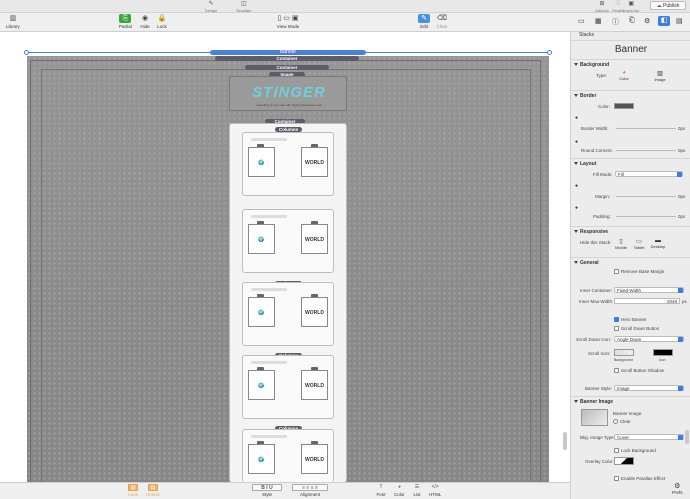 This screenshot has height=499, width=690. What do you see at coordinates (581, 21) in the screenshot?
I see `page-icon: ▭` at bounding box center [581, 21].